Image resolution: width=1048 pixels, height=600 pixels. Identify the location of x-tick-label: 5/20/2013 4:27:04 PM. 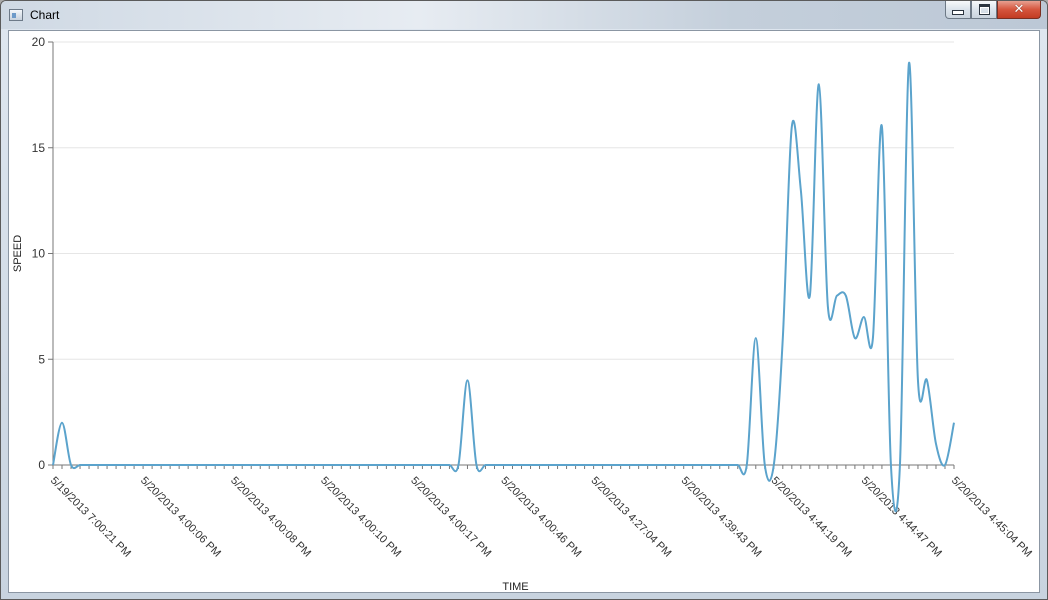
(630, 517).